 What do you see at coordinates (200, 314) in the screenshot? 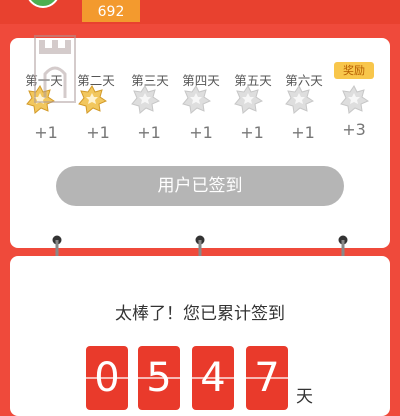
I see `cumulative-message: 太棒了！您已累计签到` at bounding box center [200, 314].